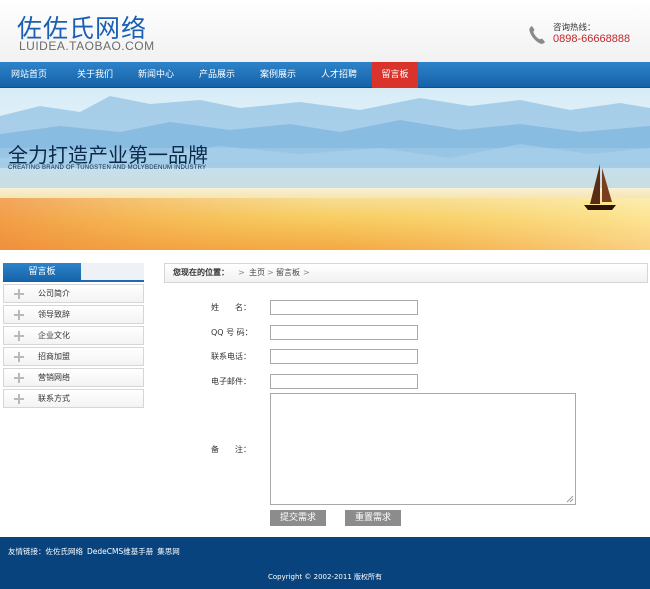  I want to click on sidebar-item-label: 招商加盟, so click(54, 356).